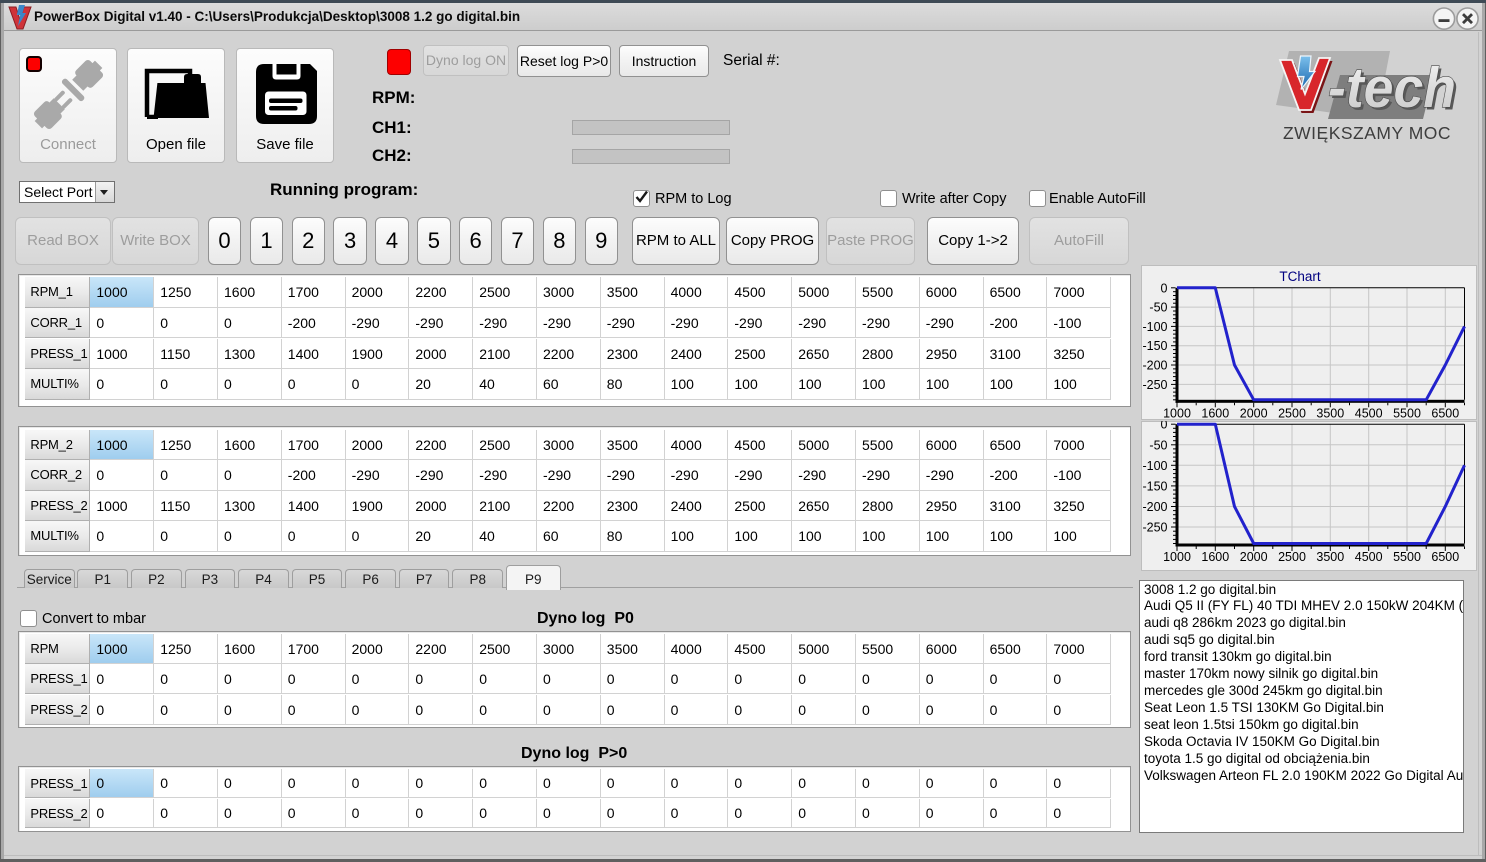  I want to click on svg-text: TChart, so click(1300, 276).